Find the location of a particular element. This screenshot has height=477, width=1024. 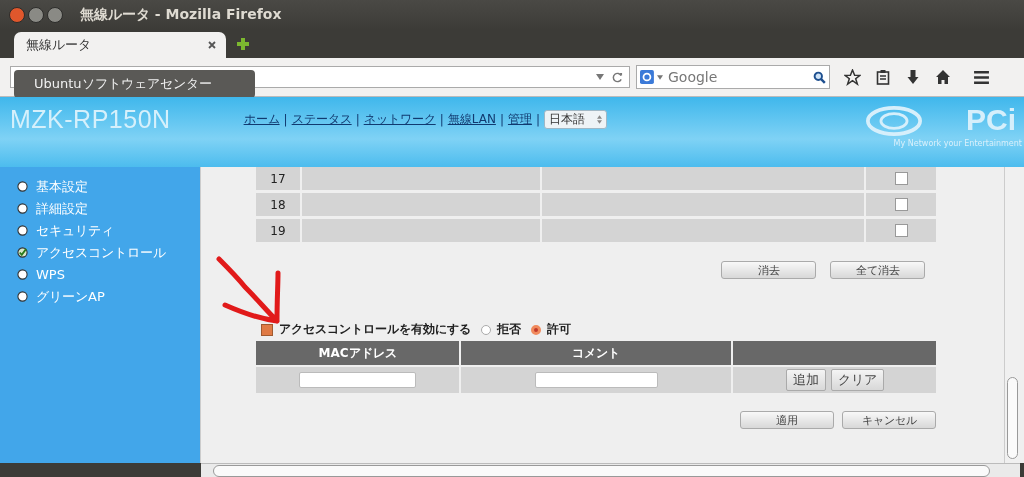

tooltip: Ubuntuソフトウェアセンター is located at coordinates (134, 84).